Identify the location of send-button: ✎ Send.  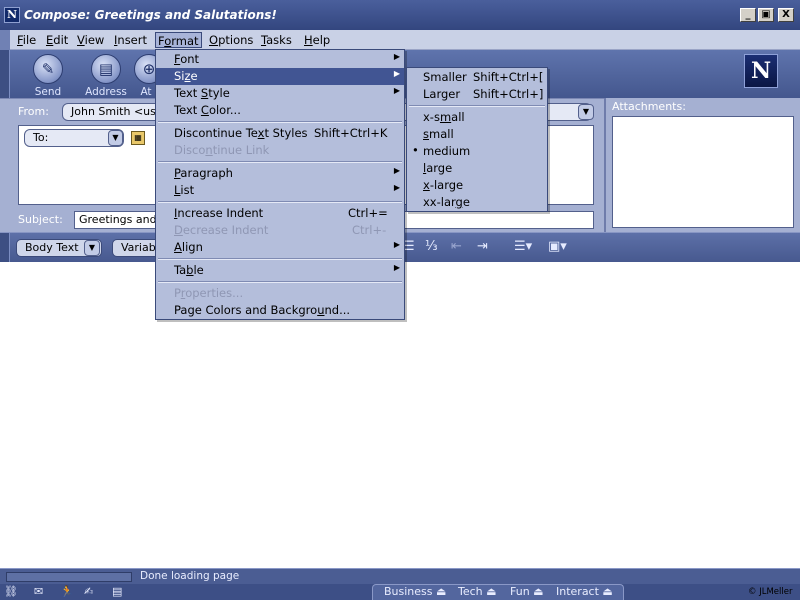
(48, 76).